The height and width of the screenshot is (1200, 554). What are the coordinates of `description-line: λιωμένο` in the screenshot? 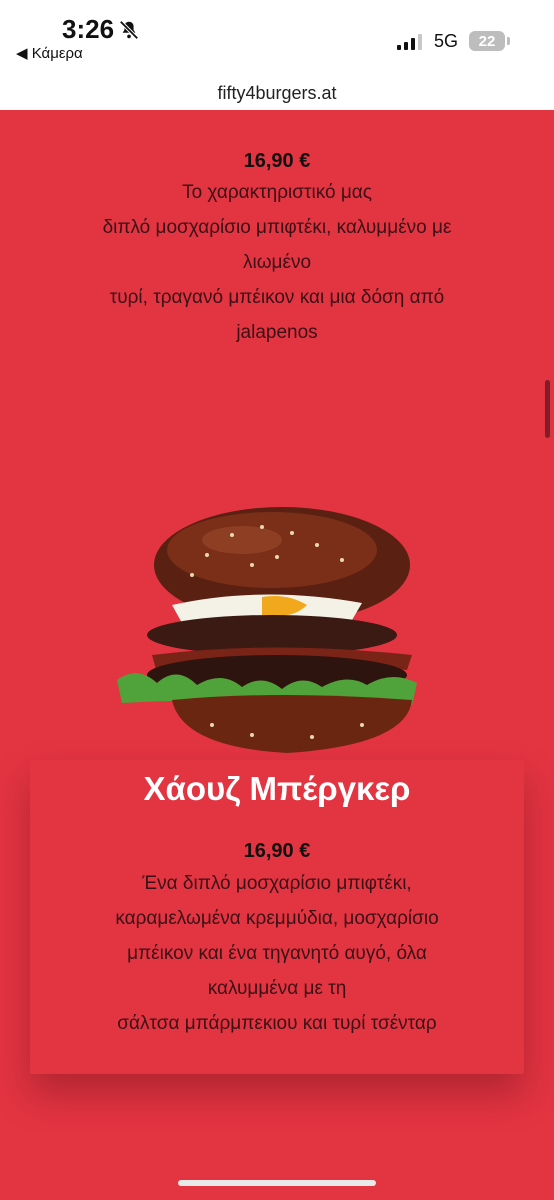 It's located at (277, 262).